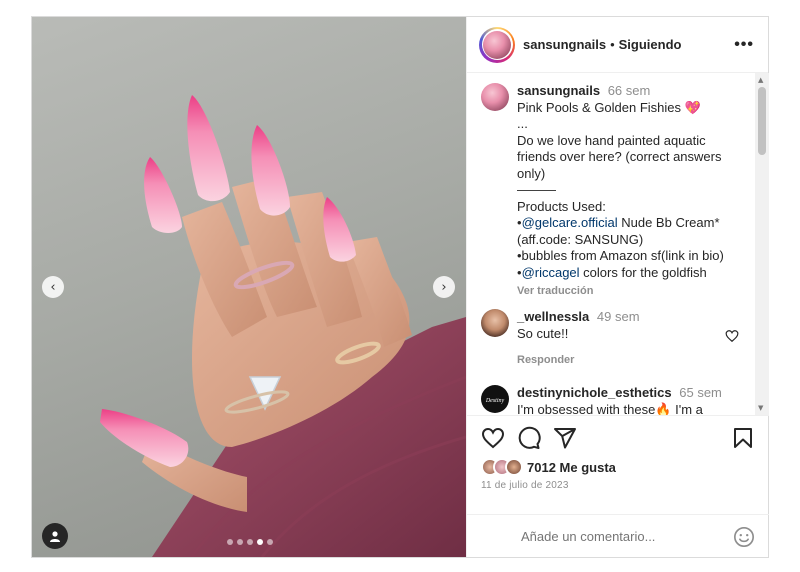  What do you see at coordinates (619, 156) in the screenshot?
I see `caption-line: friends over here? (correct answers` at bounding box center [619, 156].